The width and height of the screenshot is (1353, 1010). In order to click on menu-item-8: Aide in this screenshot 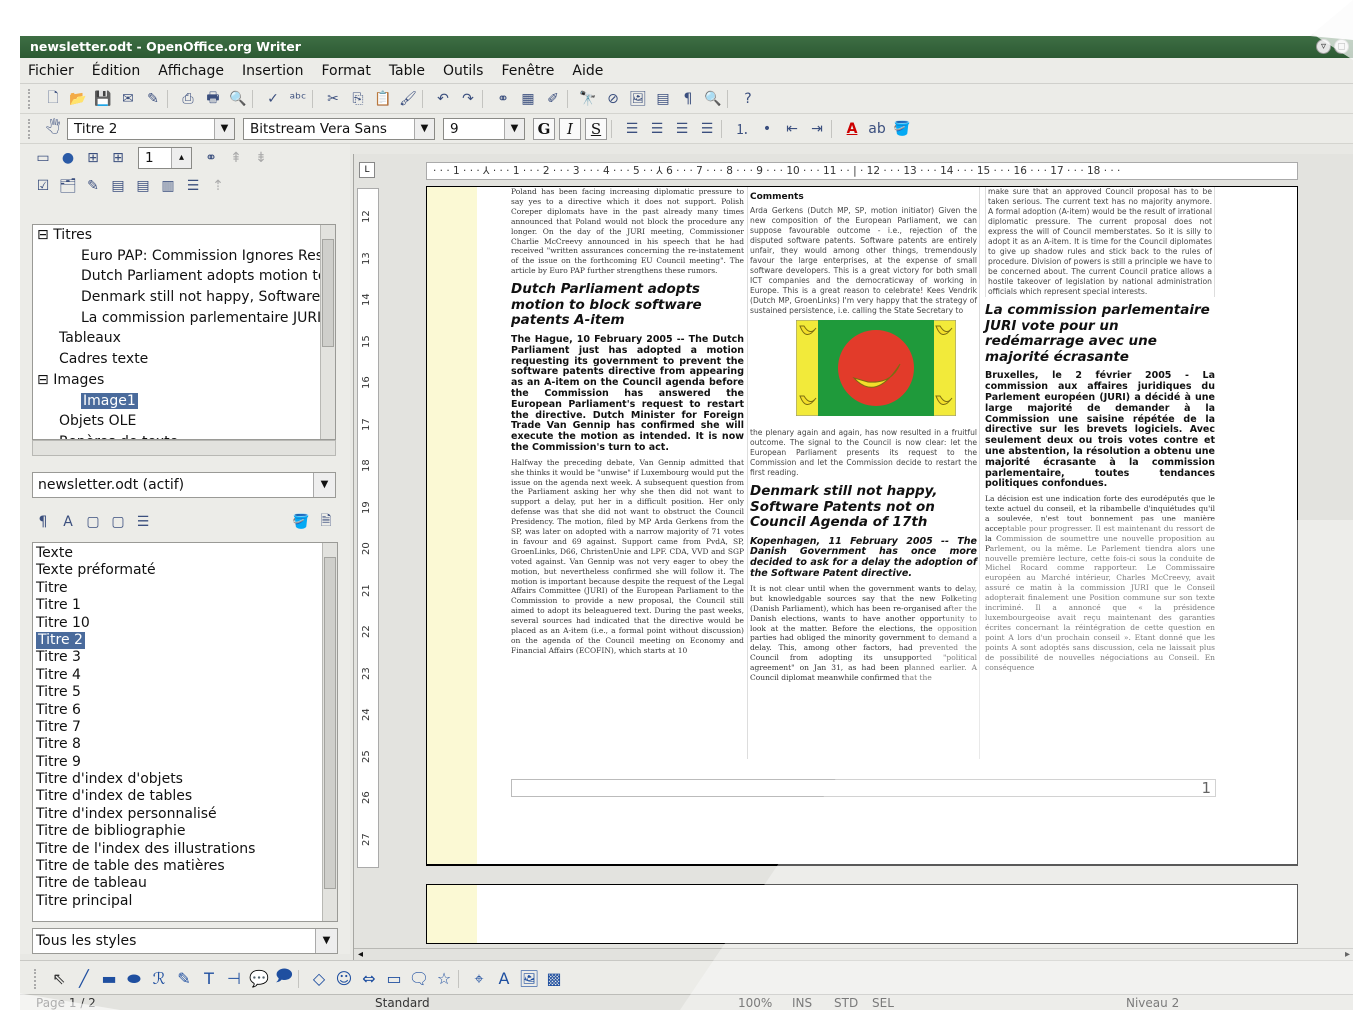, I will do `click(587, 71)`.